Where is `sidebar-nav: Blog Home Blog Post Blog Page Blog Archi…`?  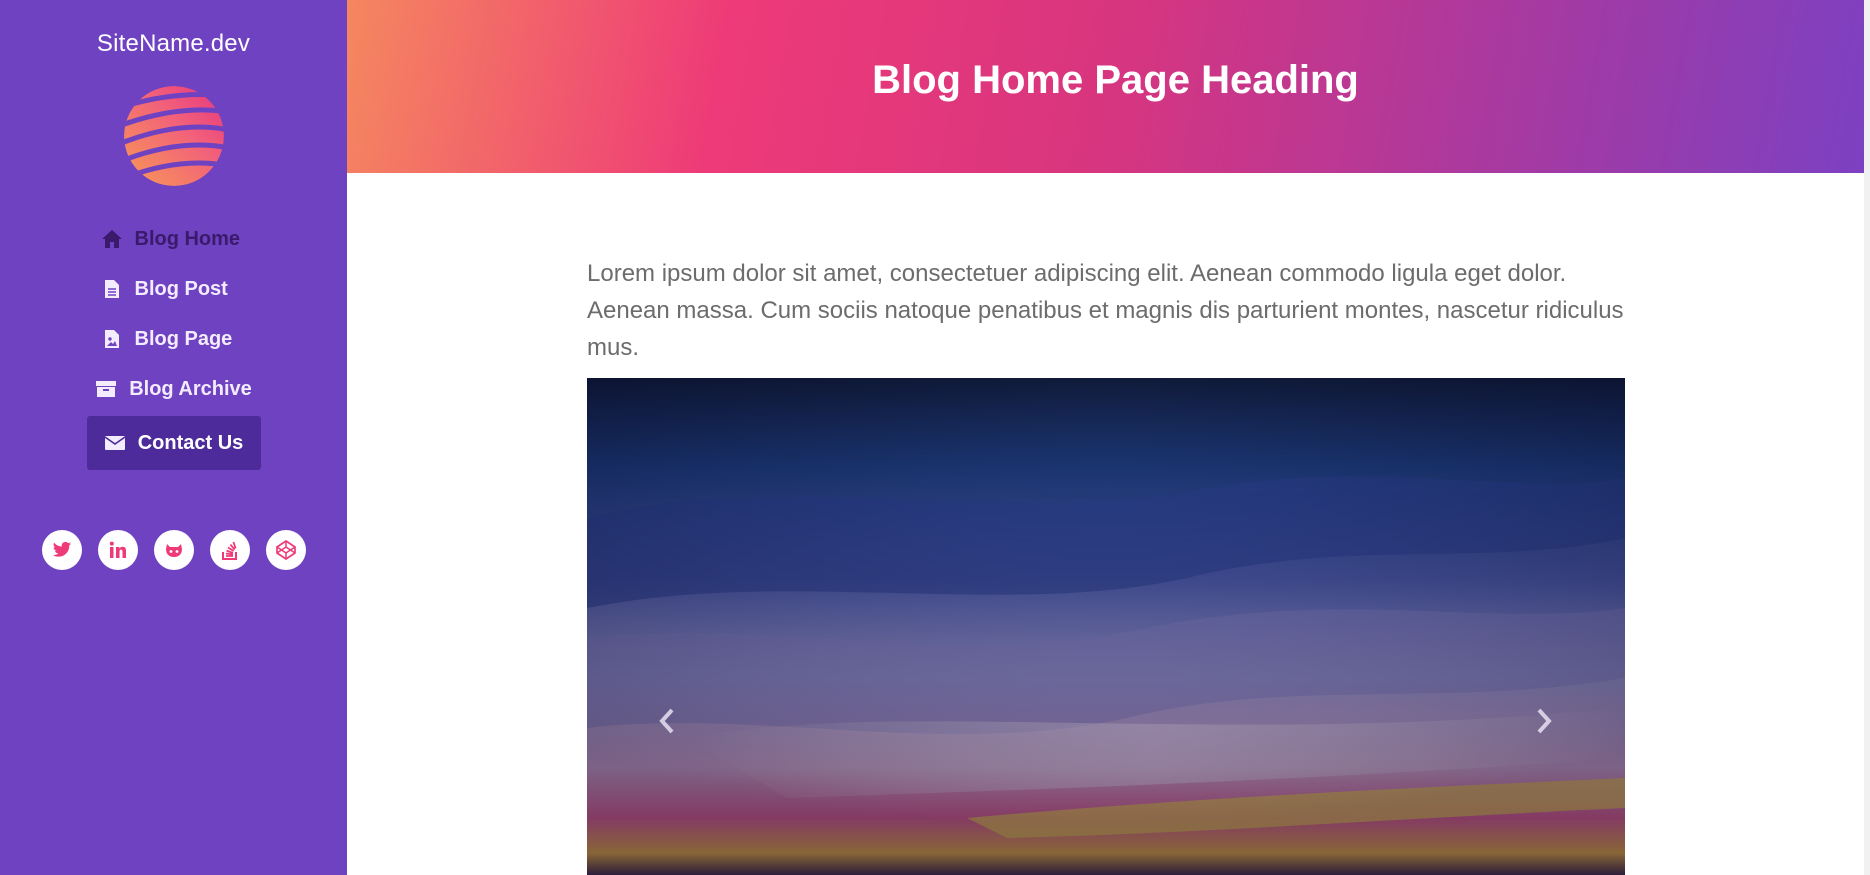 sidebar-nav: Blog Home Blog Post Blog Page Blog Archi… is located at coordinates (173, 342).